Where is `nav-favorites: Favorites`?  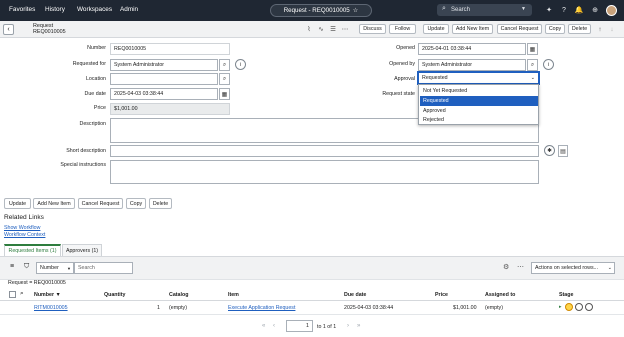 nav-favorites: Favorites is located at coordinates (22, 9).